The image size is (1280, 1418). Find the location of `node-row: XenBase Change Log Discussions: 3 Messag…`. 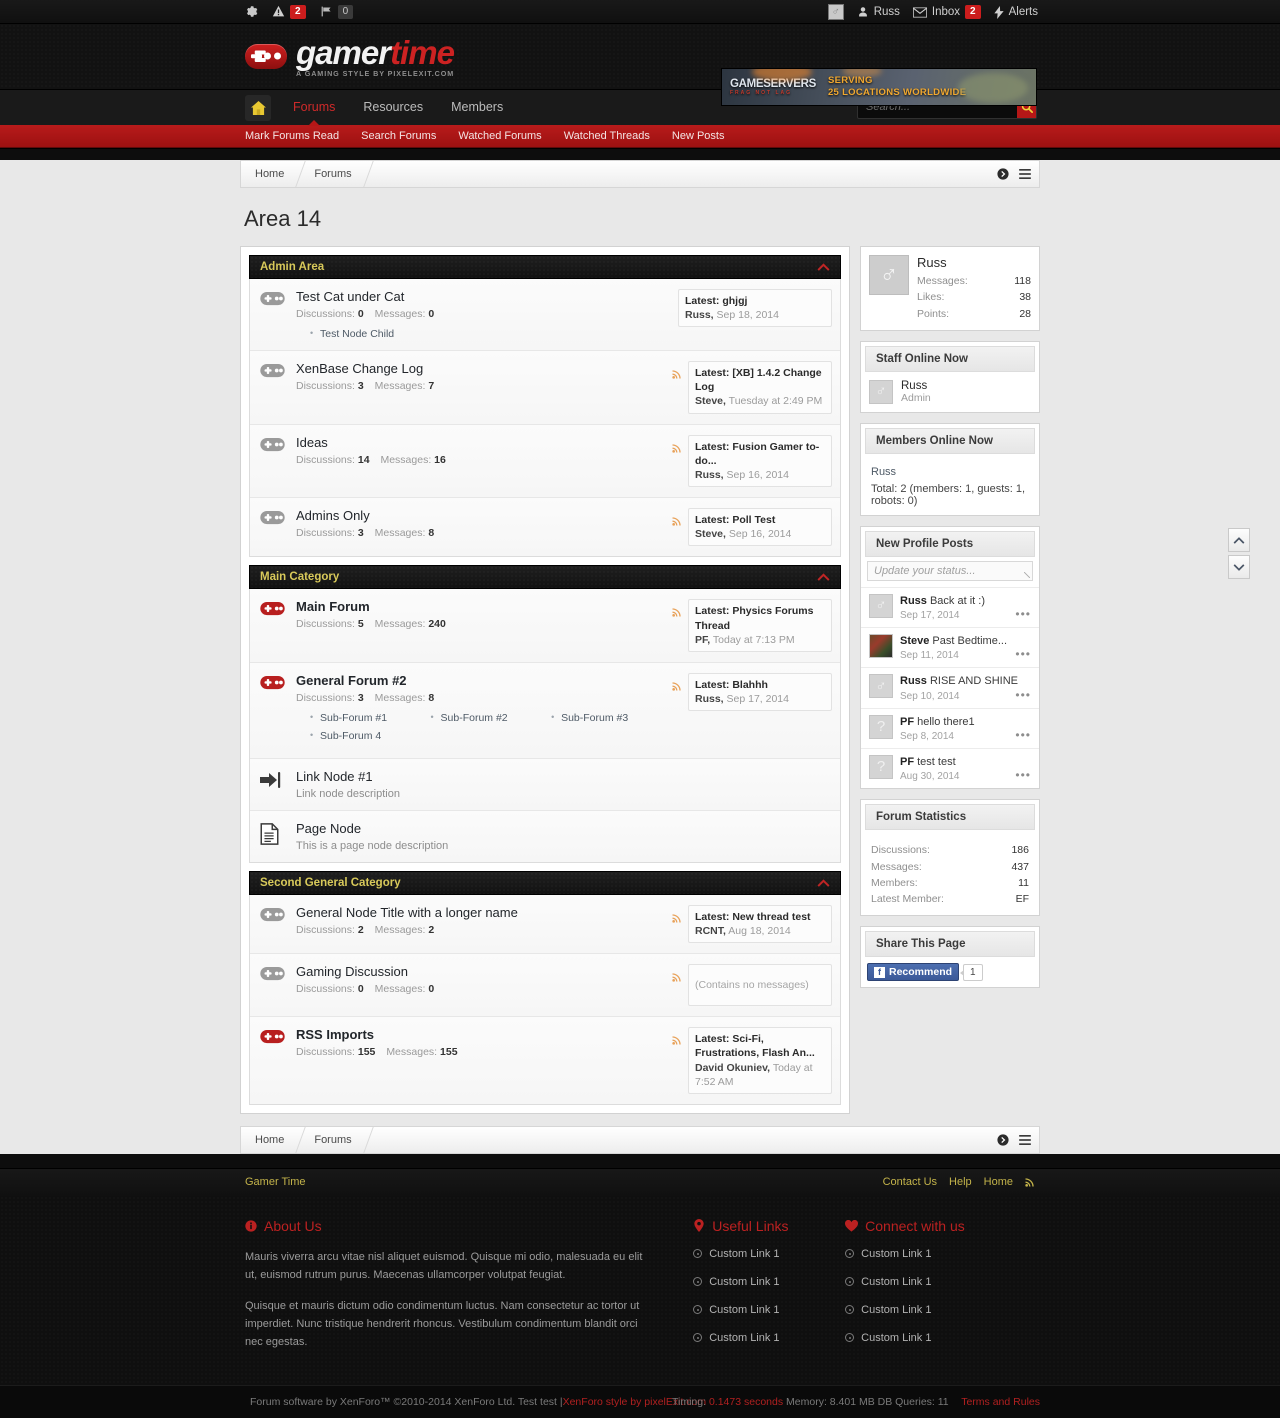

node-row: XenBase Change Log Discussions: 3 Messag… is located at coordinates (545, 388).